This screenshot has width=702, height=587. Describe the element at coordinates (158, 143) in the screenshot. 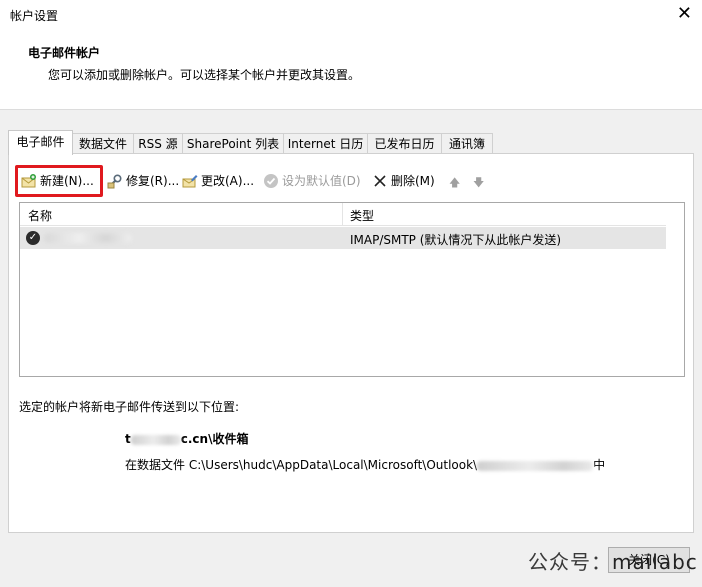

I see `tab-rss-feeds: RSS 源` at that location.